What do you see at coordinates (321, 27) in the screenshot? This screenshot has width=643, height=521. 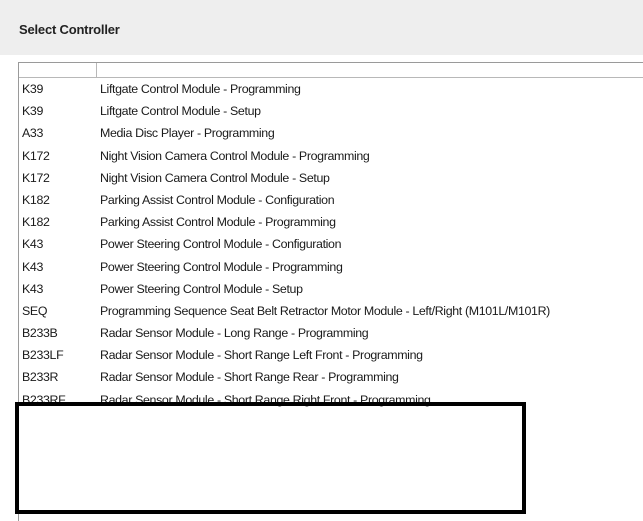 I see `header-bar: Select Controller` at bounding box center [321, 27].